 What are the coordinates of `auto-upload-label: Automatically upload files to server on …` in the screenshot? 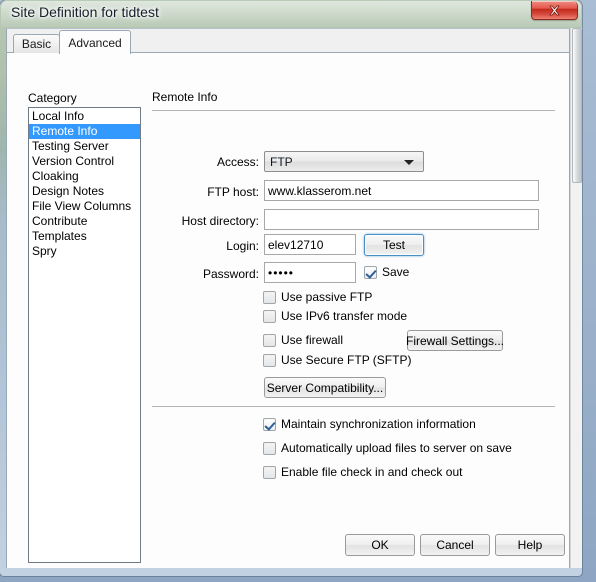 It's located at (396, 448).